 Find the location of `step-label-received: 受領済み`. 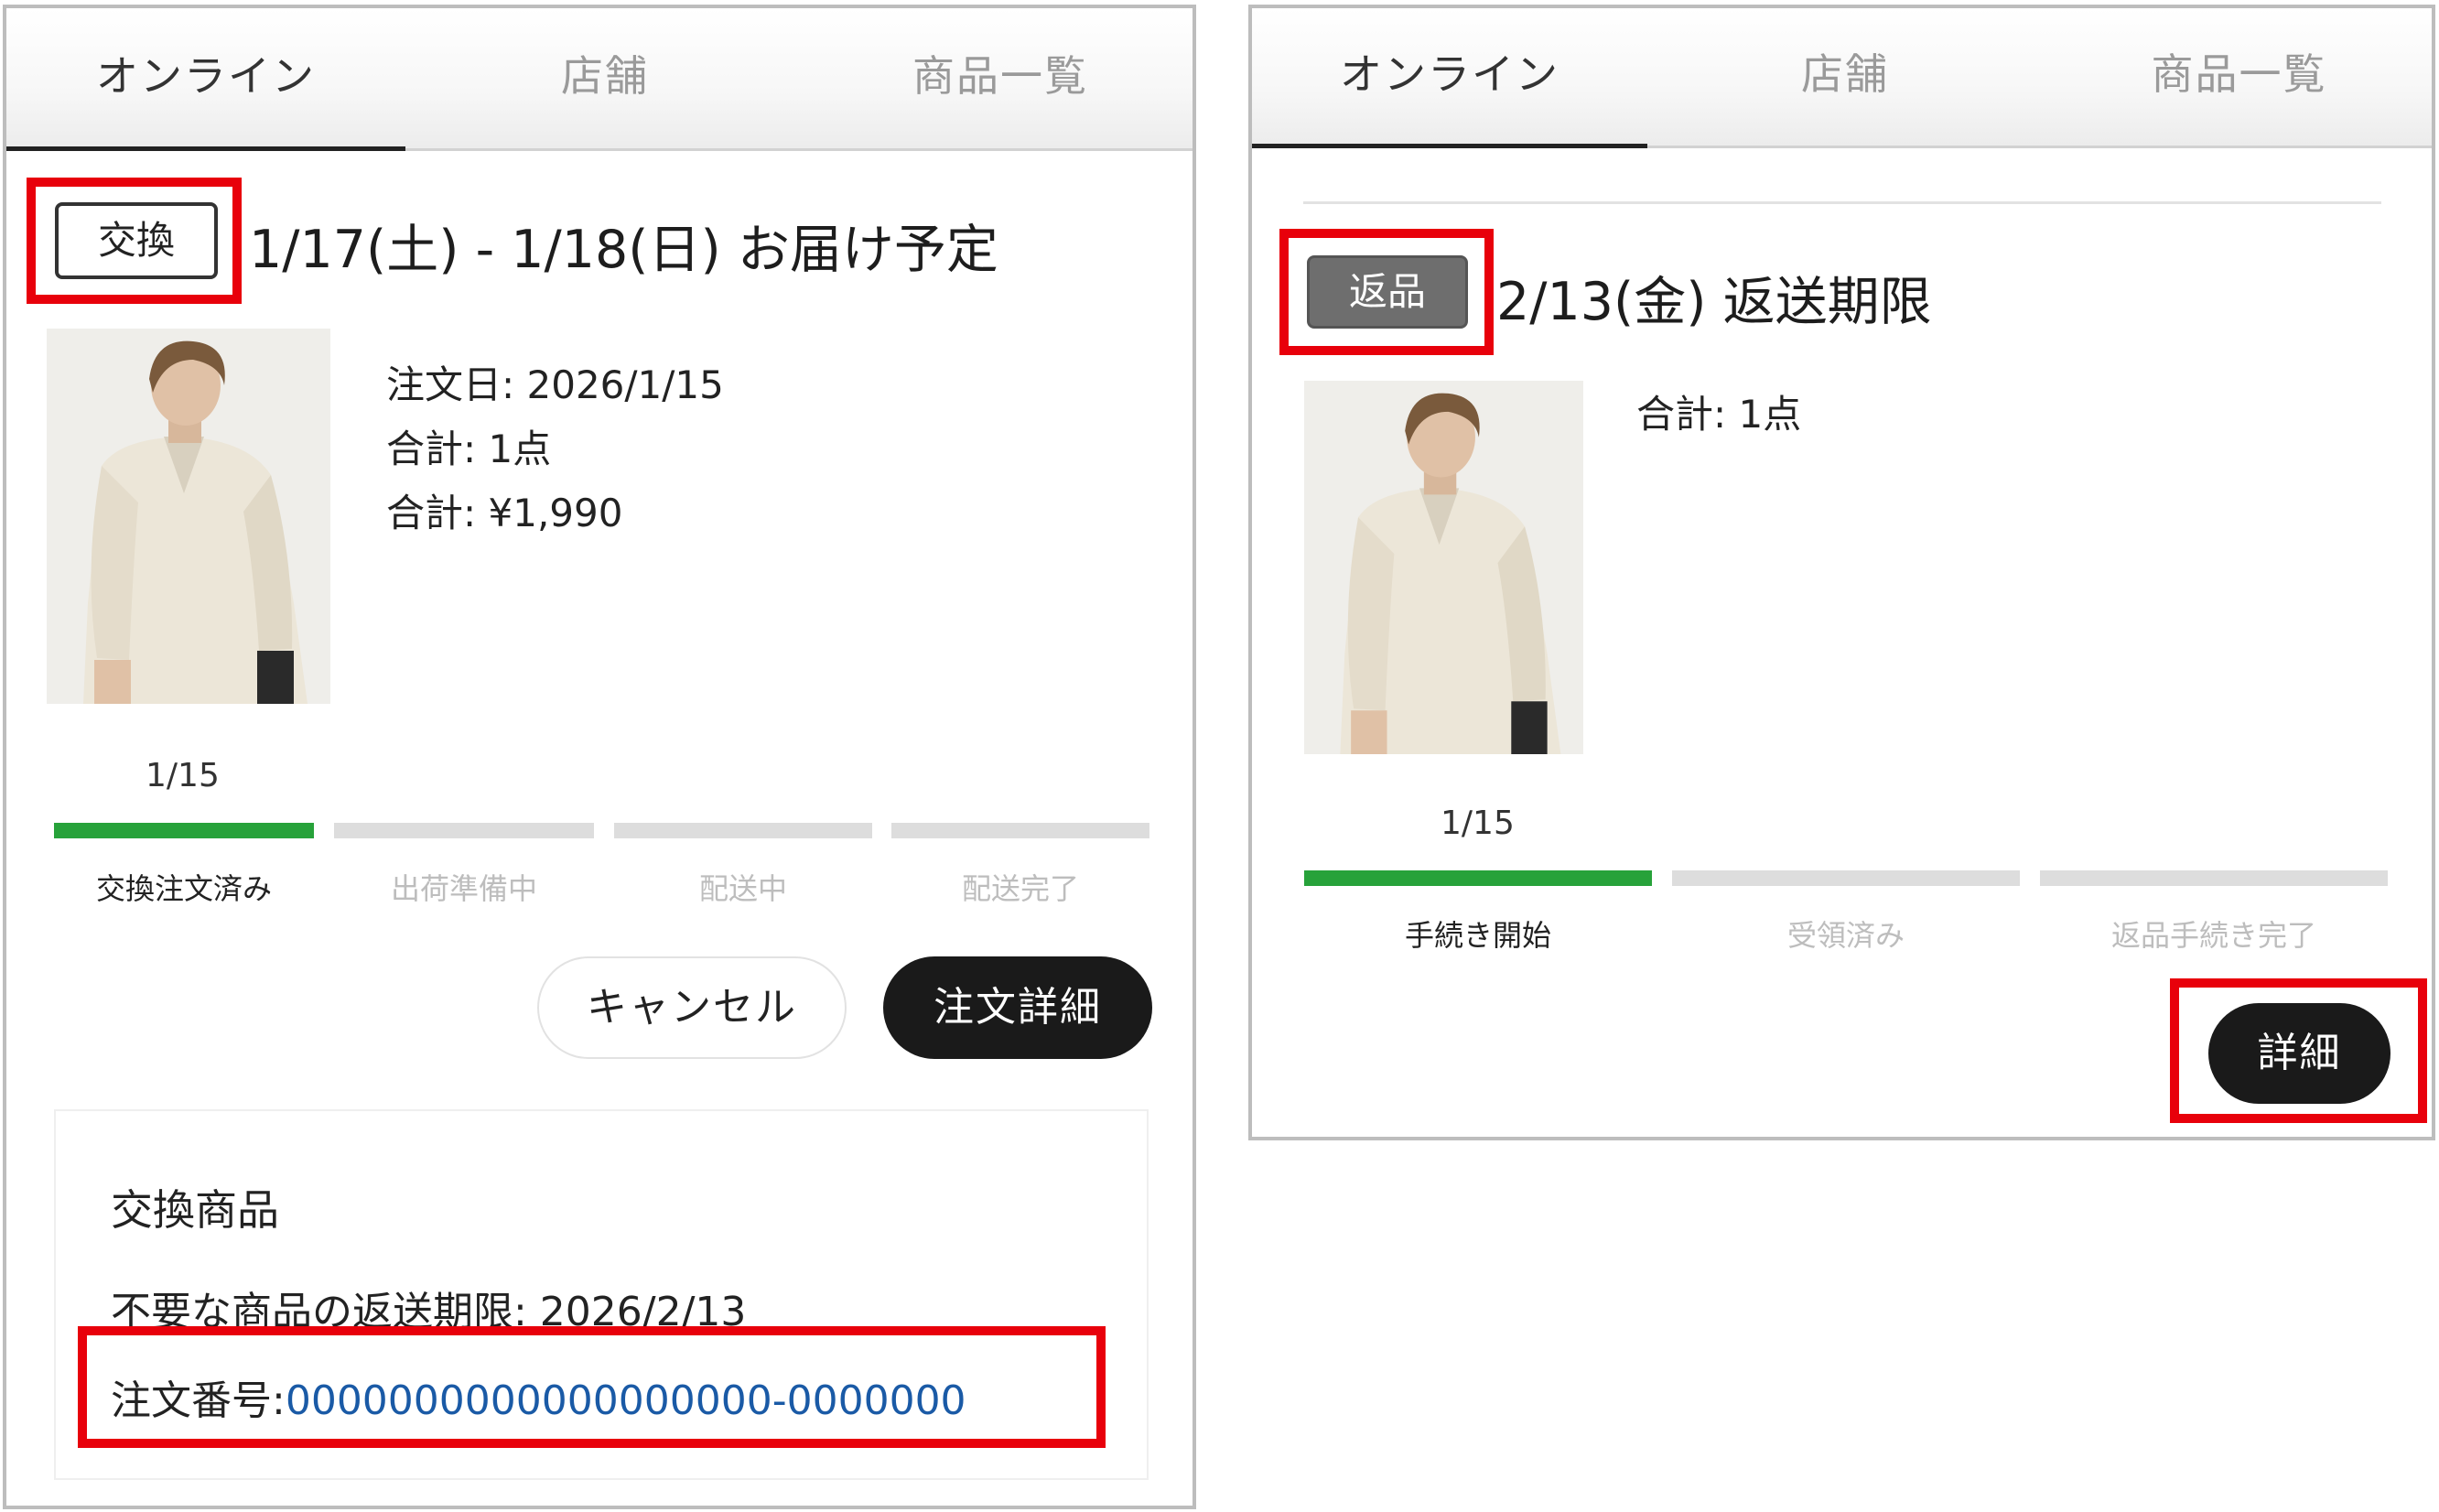

step-label-received: 受領済み is located at coordinates (1846, 935).